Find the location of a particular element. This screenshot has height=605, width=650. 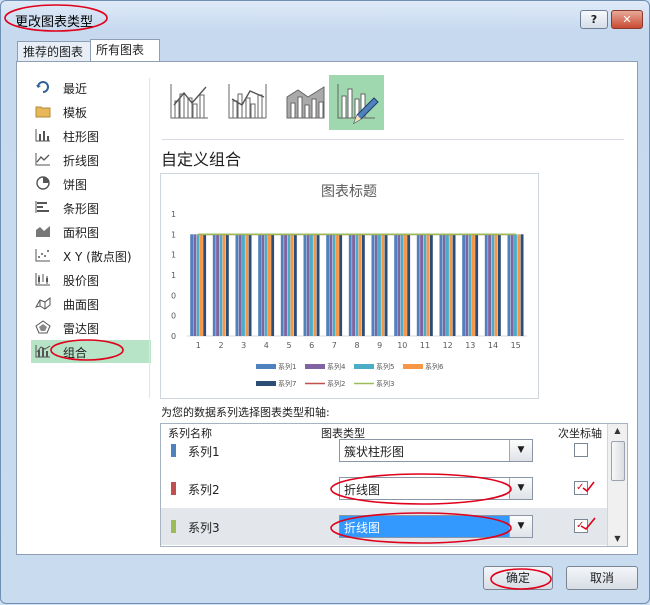

grid-scrollbar: ▲ ▼ is located at coordinates (617, 485).